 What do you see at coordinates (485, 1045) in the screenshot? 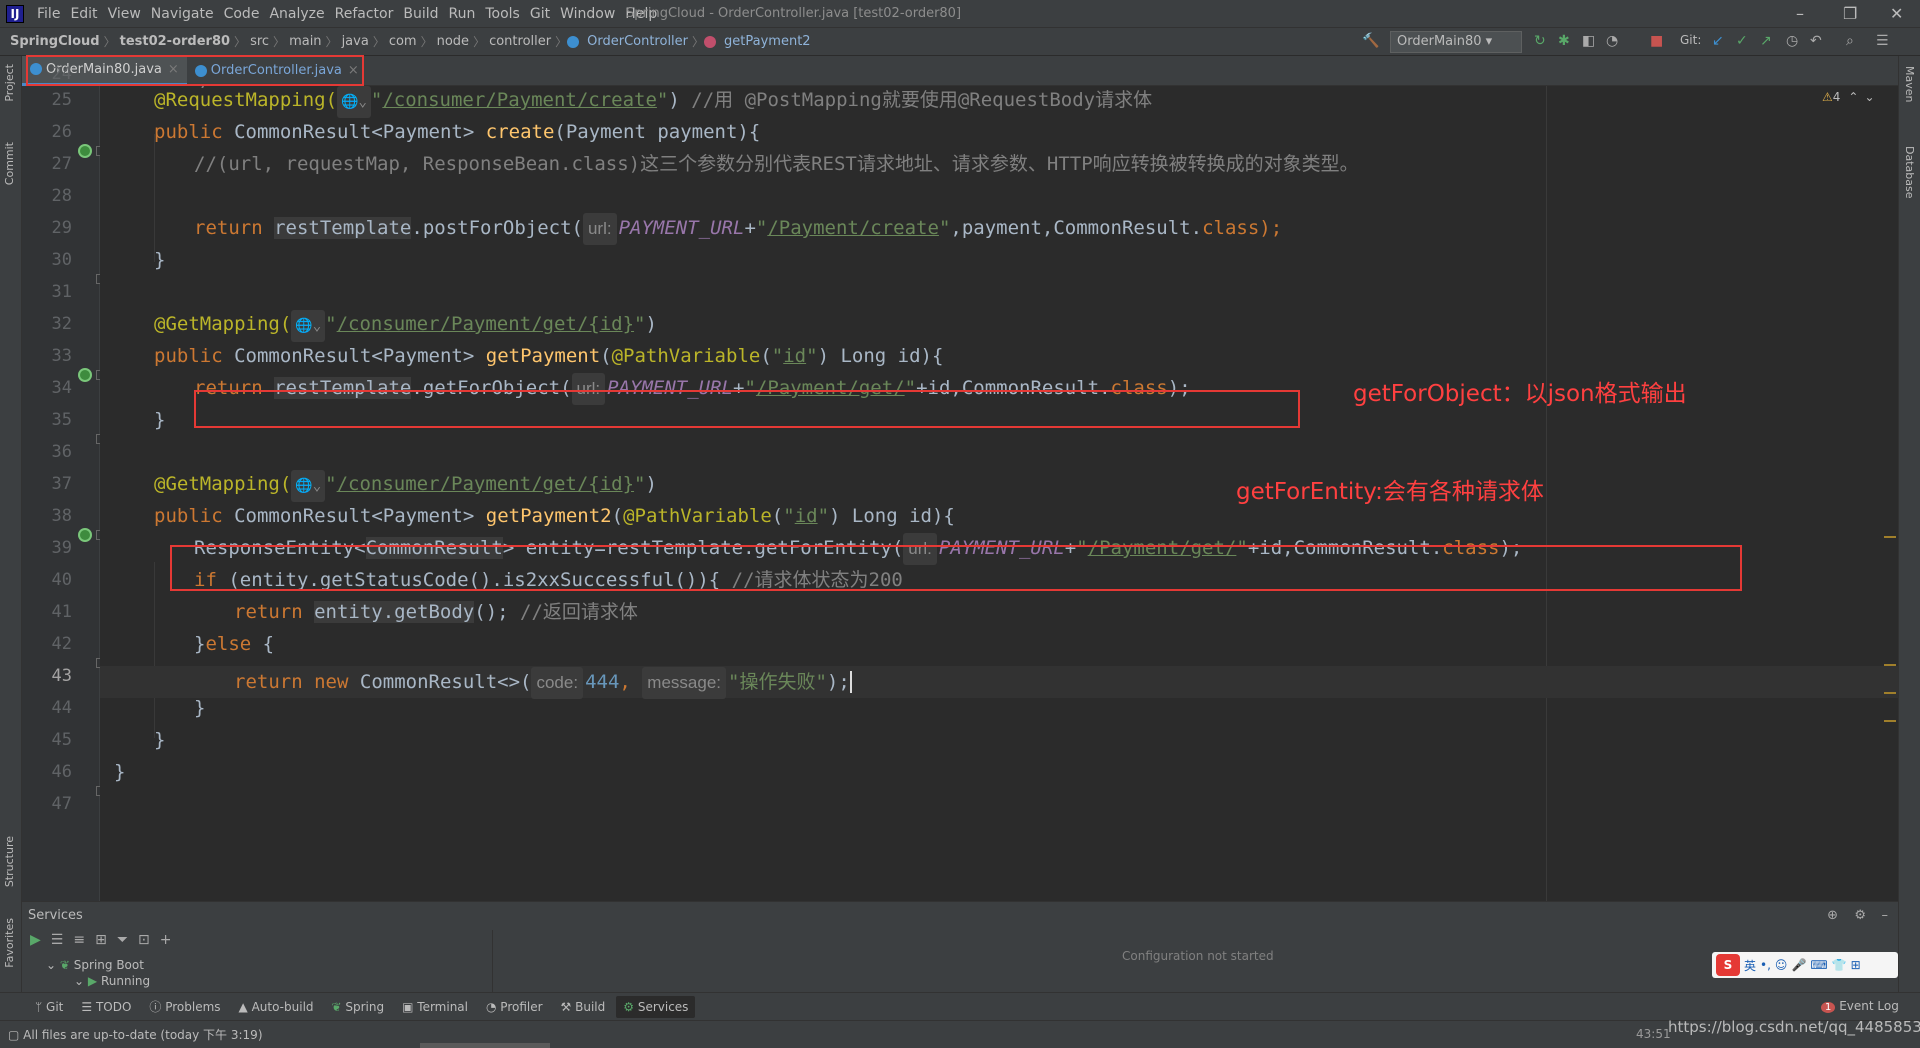
I see `horizontal-scrollbar` at bounding box center [485, 1045].